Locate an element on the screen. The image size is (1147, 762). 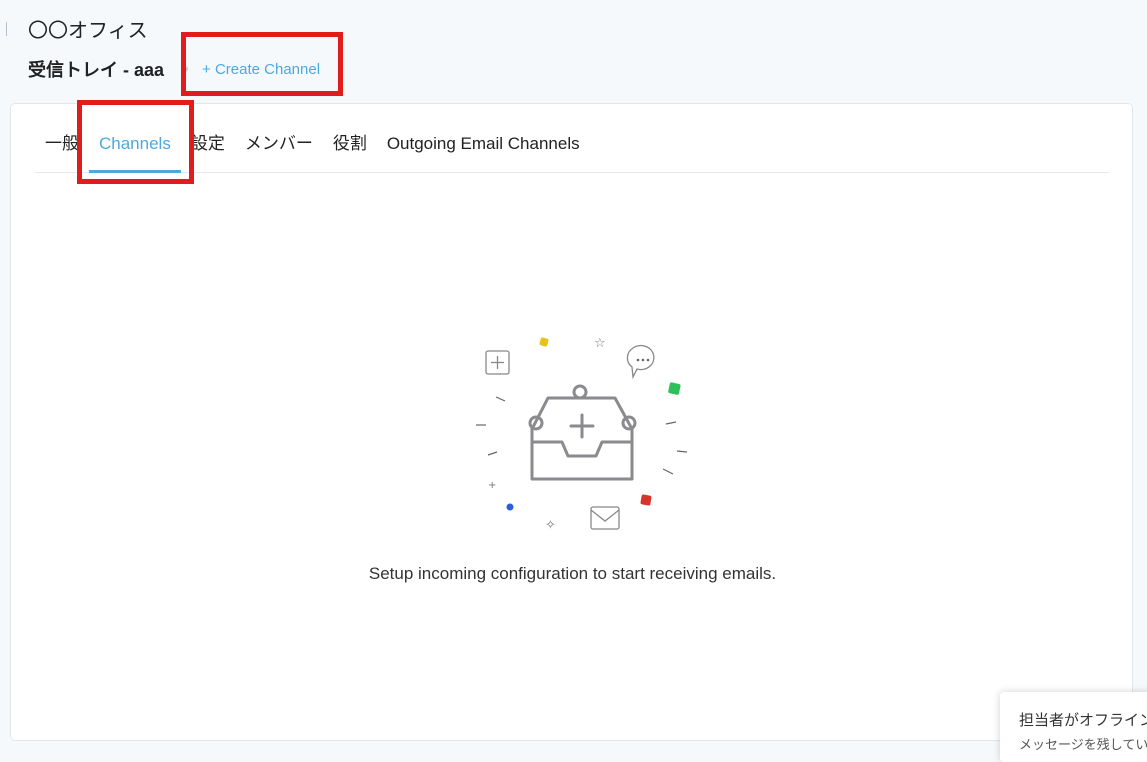
tab-settings: 設定 is located at coordinates (208, 138).